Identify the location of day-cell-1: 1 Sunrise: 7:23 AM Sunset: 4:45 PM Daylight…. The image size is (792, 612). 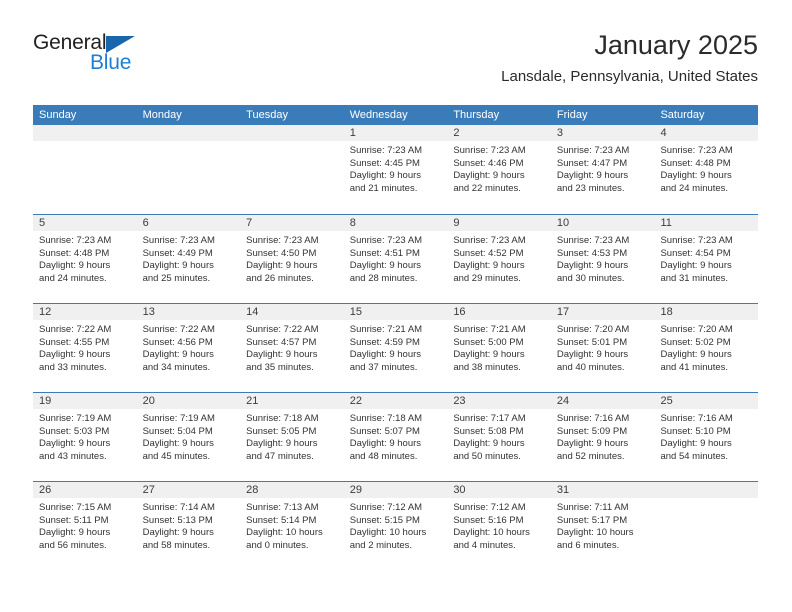
(395, 169).